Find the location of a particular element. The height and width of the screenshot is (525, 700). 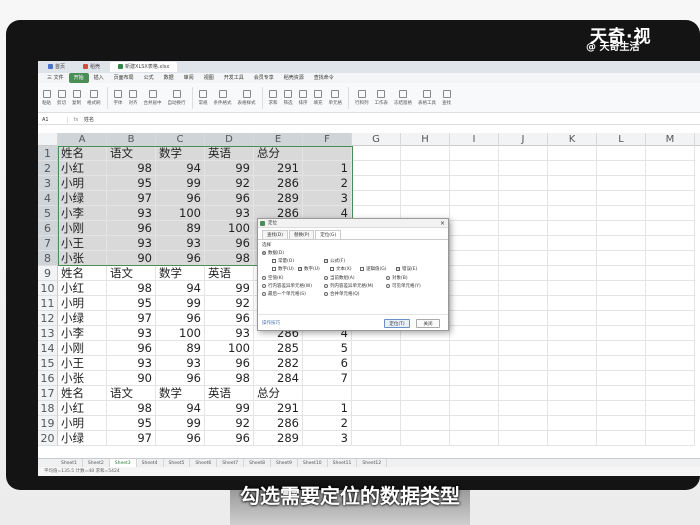

grid-cell: 90 is located at coordinates (131, 378).